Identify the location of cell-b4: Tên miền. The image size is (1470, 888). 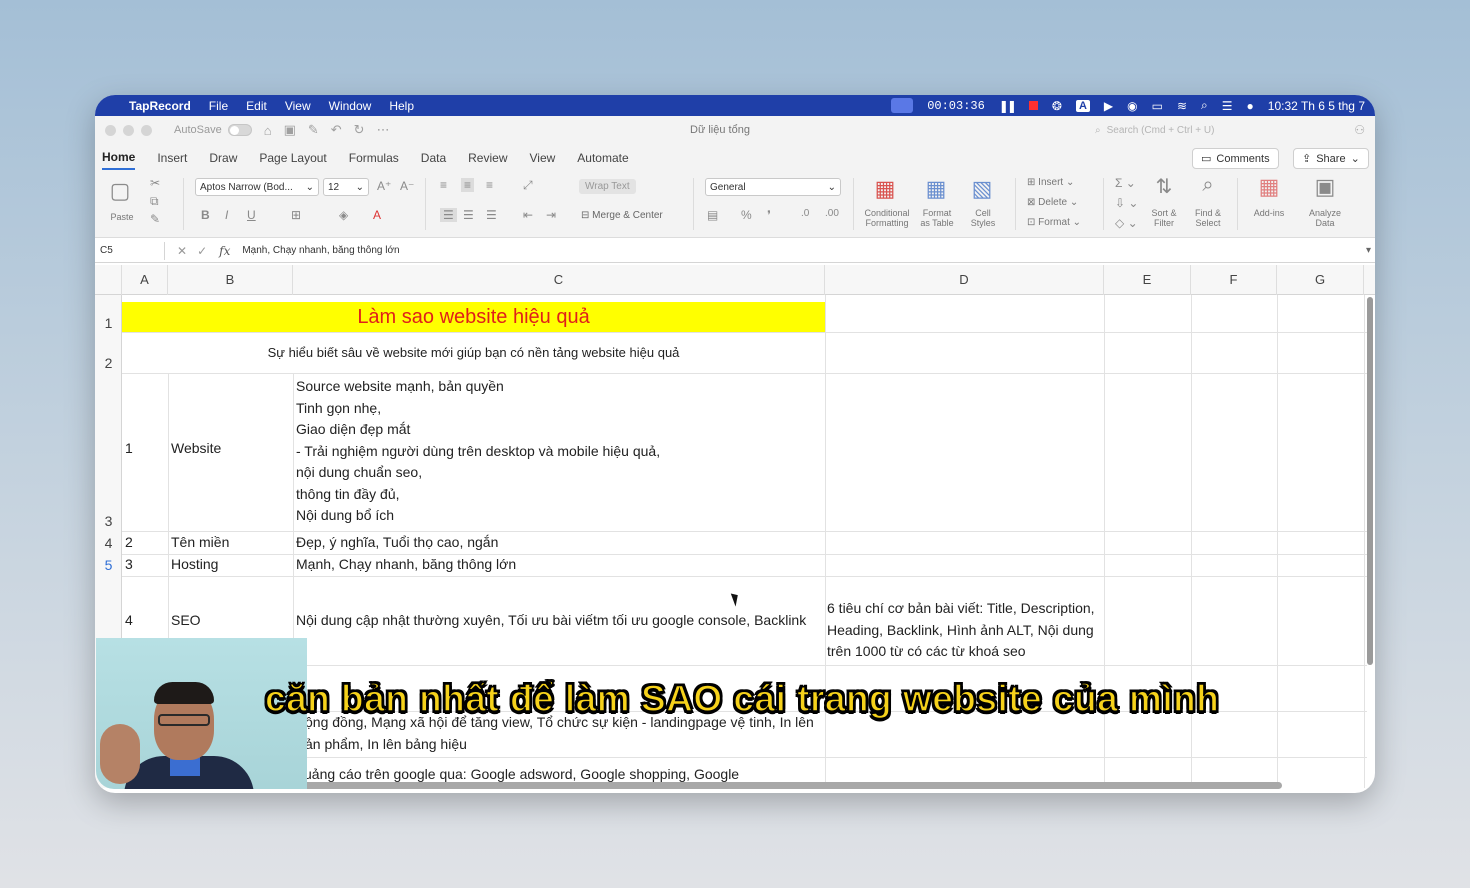
(200, 542).